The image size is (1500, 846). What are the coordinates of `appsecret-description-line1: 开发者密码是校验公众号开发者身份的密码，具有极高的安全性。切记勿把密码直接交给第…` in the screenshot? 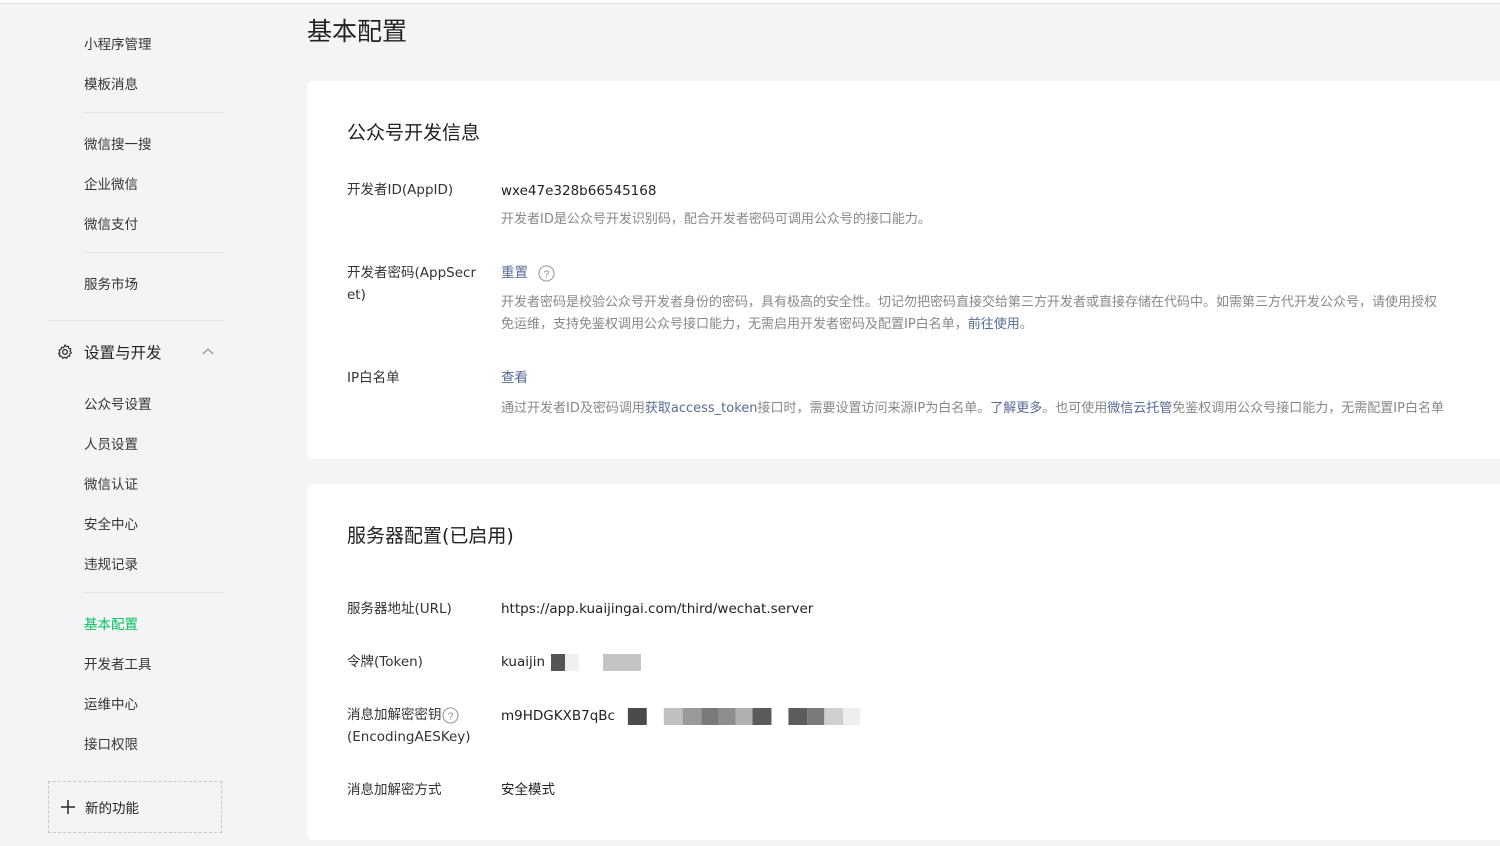 It's located at (969, 302).